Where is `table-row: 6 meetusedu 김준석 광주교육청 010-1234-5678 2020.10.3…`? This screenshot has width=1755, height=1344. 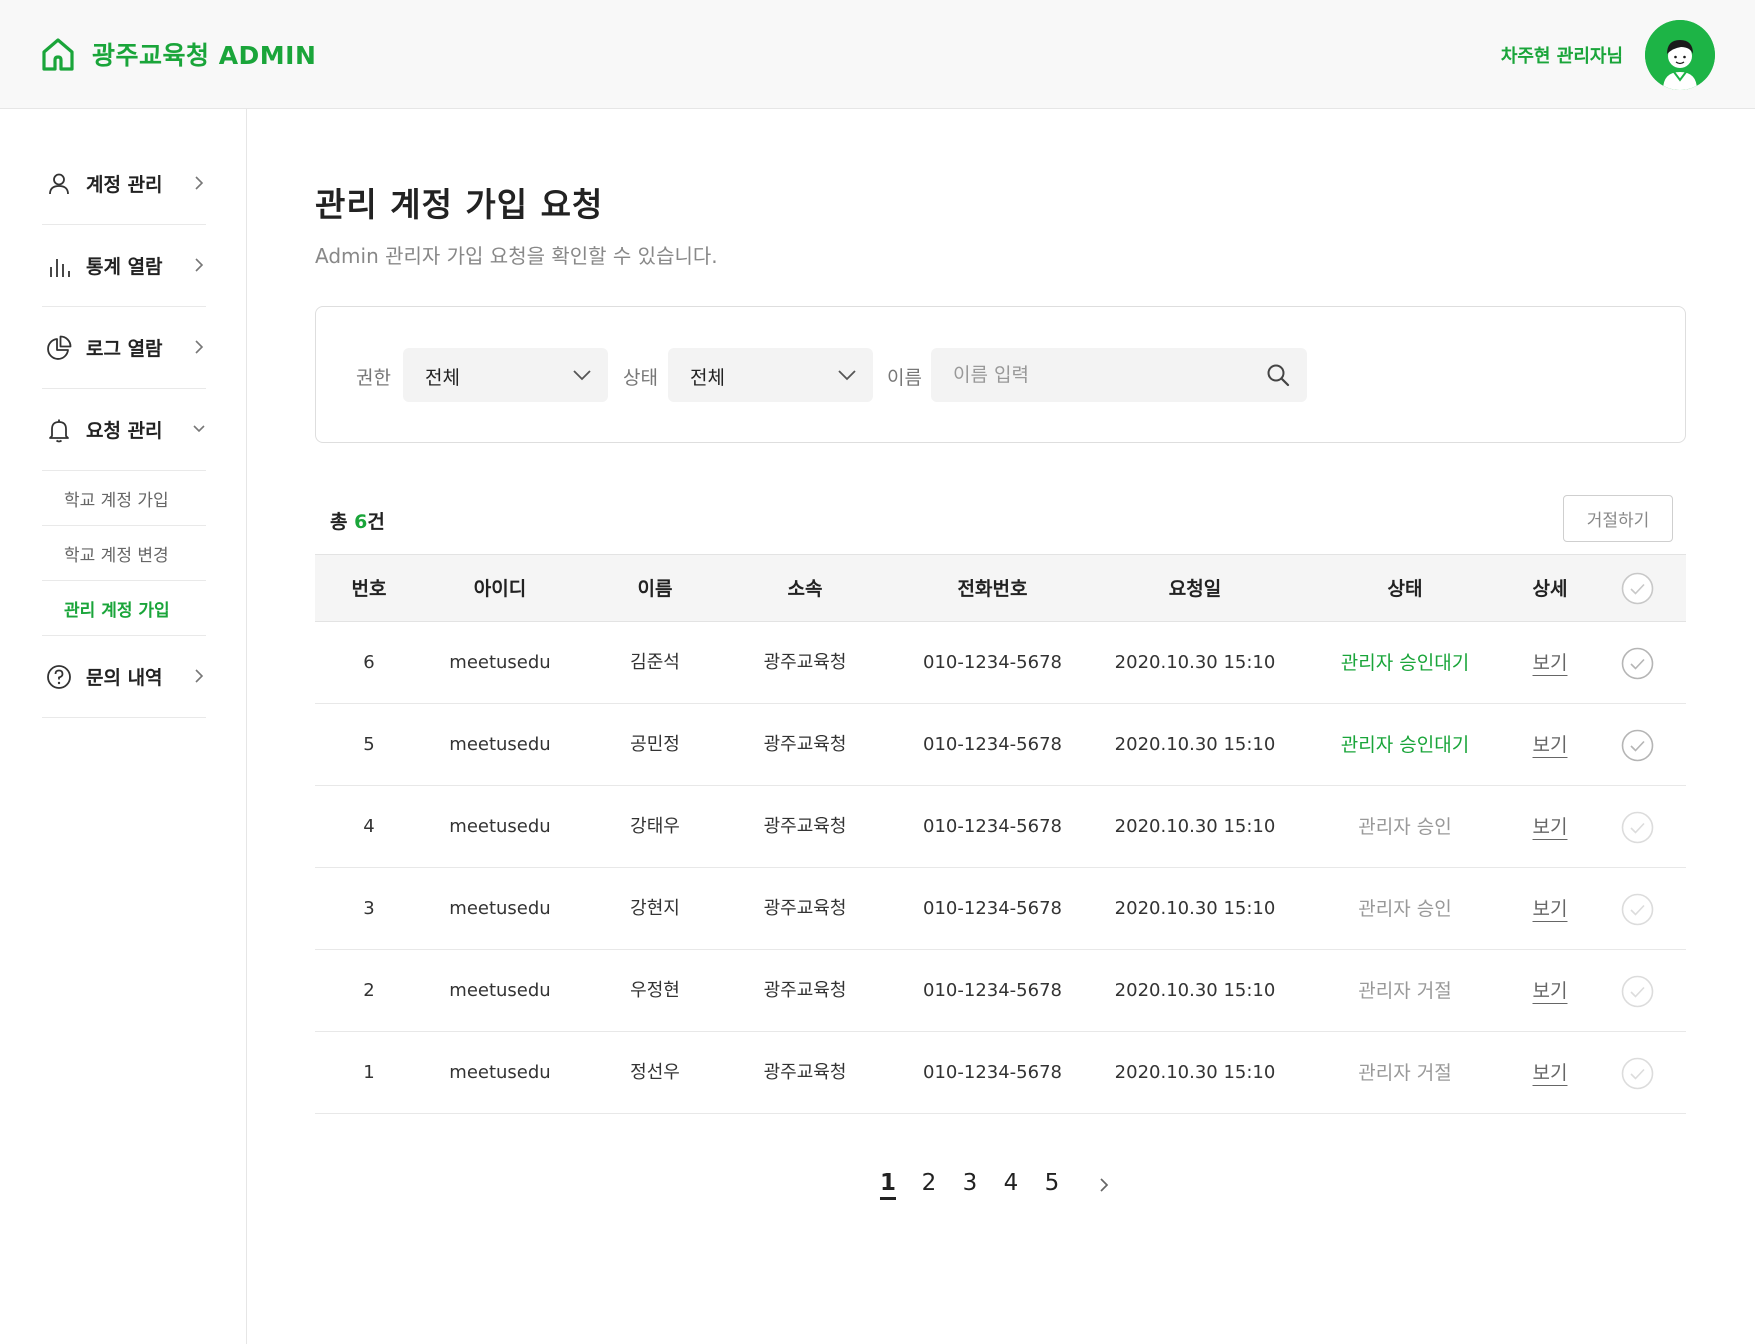
table-row: 6 meetusedu 김준석 광주교육청 010-1234-5678 2020.10.3… is located at coordinates (1000, 663).